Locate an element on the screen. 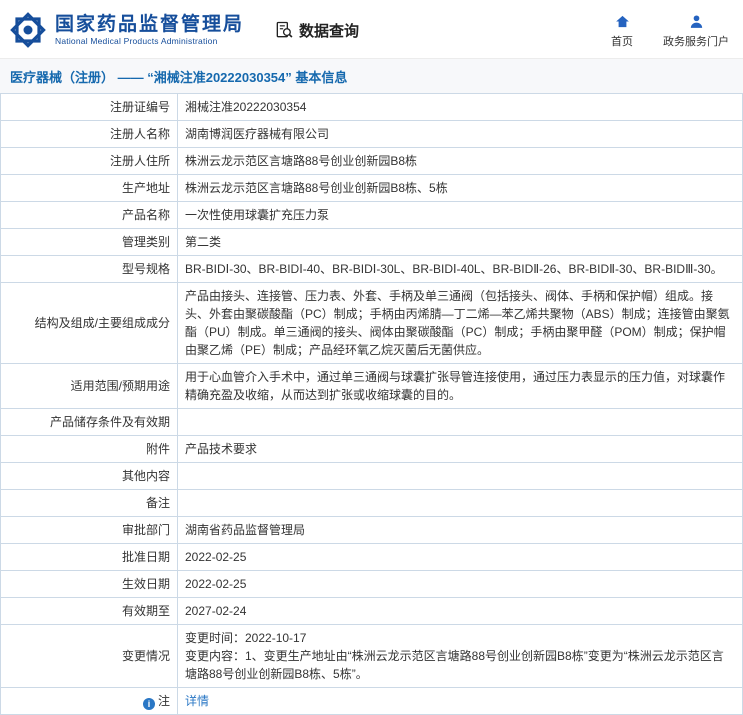 The image size is (743, 715). site-subtitle: National Medical Products Administration is located at coordinates (136, 40).